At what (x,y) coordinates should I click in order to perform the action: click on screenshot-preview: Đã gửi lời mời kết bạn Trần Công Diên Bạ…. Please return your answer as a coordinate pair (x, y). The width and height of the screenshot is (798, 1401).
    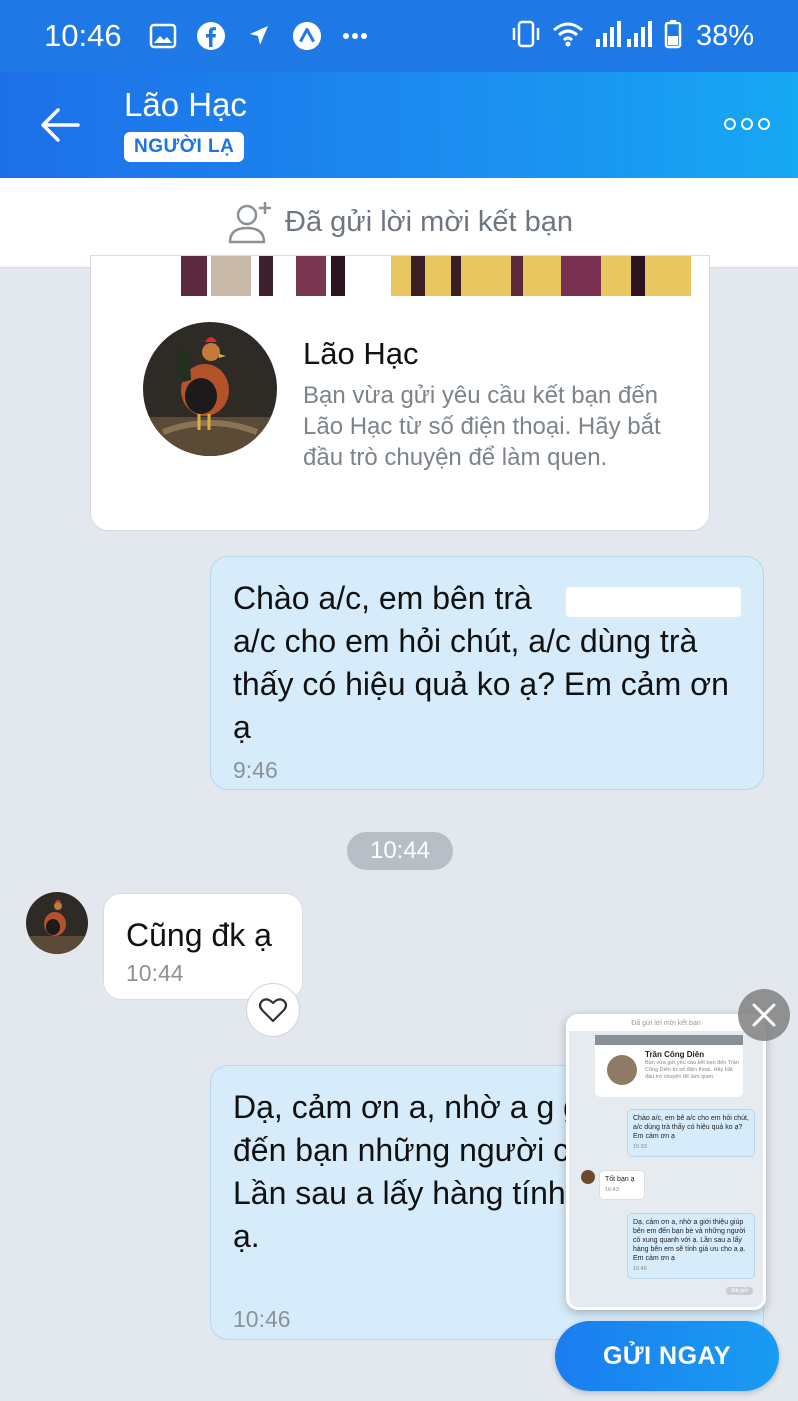
    Looking at the image, I should click on (666, 1162).